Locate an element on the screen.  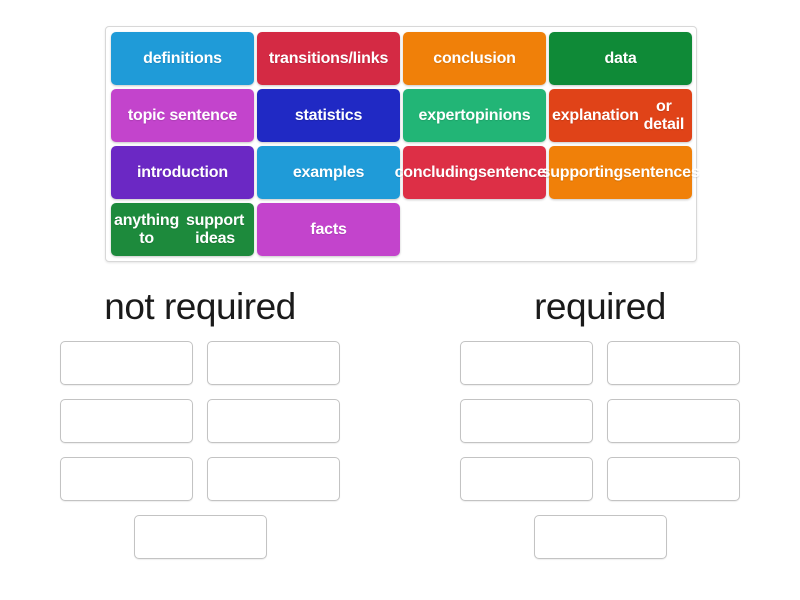
word-tile-line: facts is located at coordinates (328, 229).